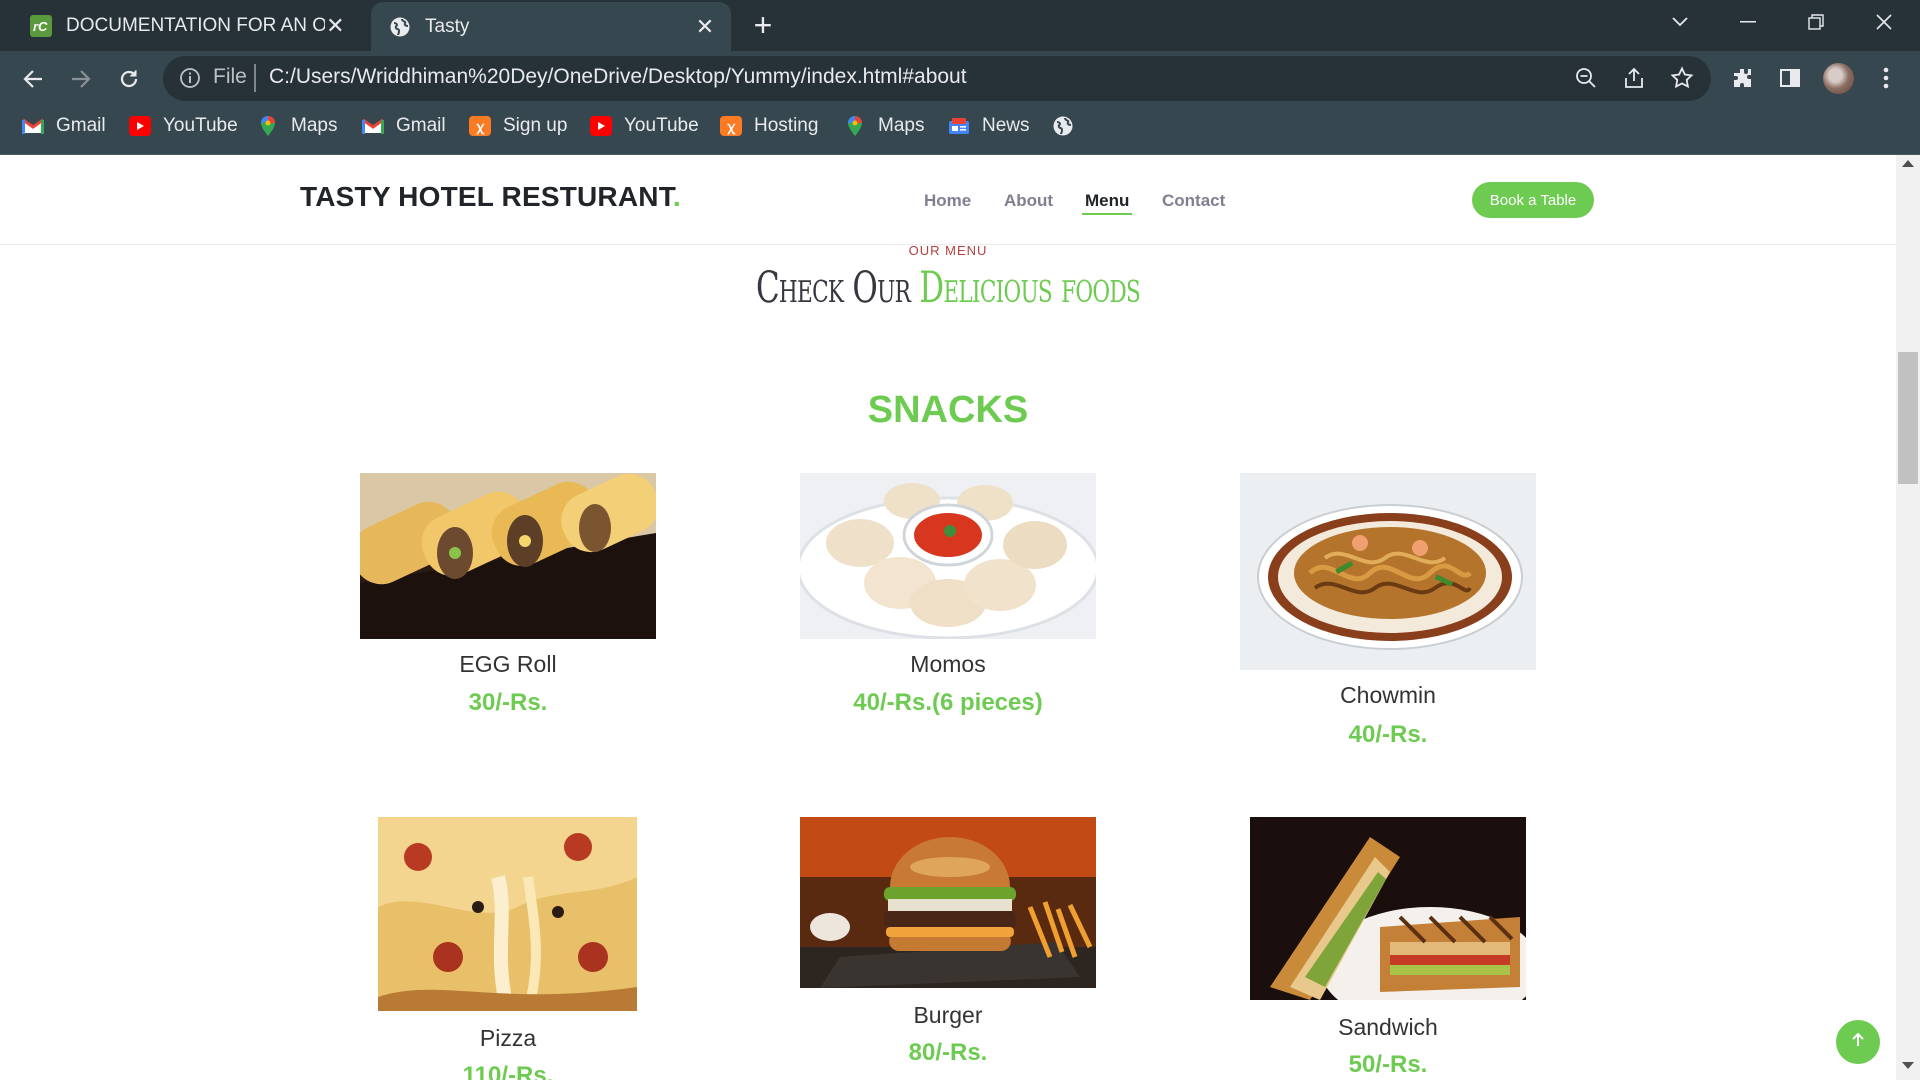 This screenshot has width=1920, height=1080. I want to click on nav-active-underline, so click(1107, 214).